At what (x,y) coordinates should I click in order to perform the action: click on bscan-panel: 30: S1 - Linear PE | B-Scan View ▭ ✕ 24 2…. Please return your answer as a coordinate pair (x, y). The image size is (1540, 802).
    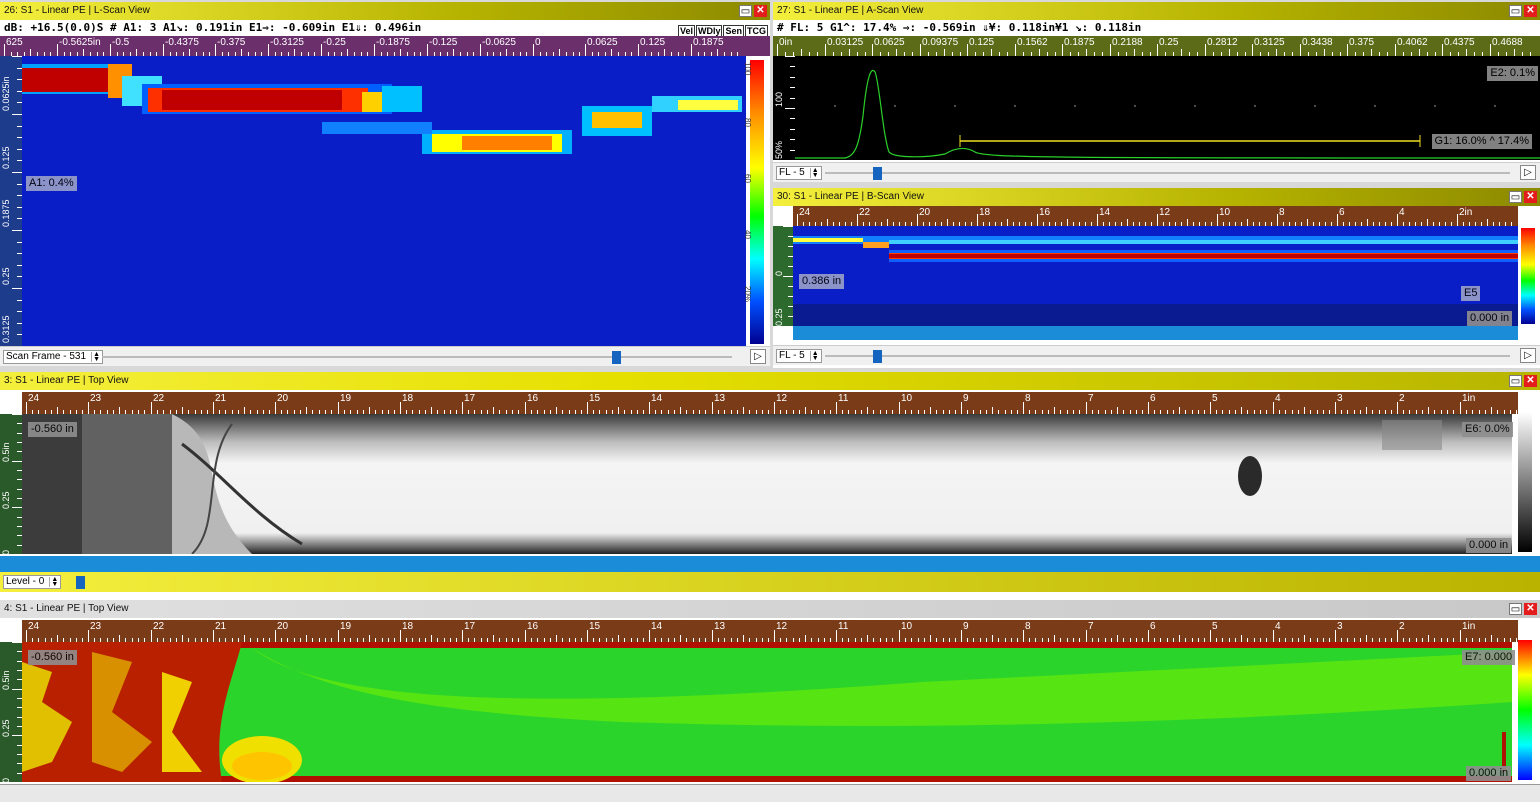
    Looking at the image, I should click on (1156, 278).